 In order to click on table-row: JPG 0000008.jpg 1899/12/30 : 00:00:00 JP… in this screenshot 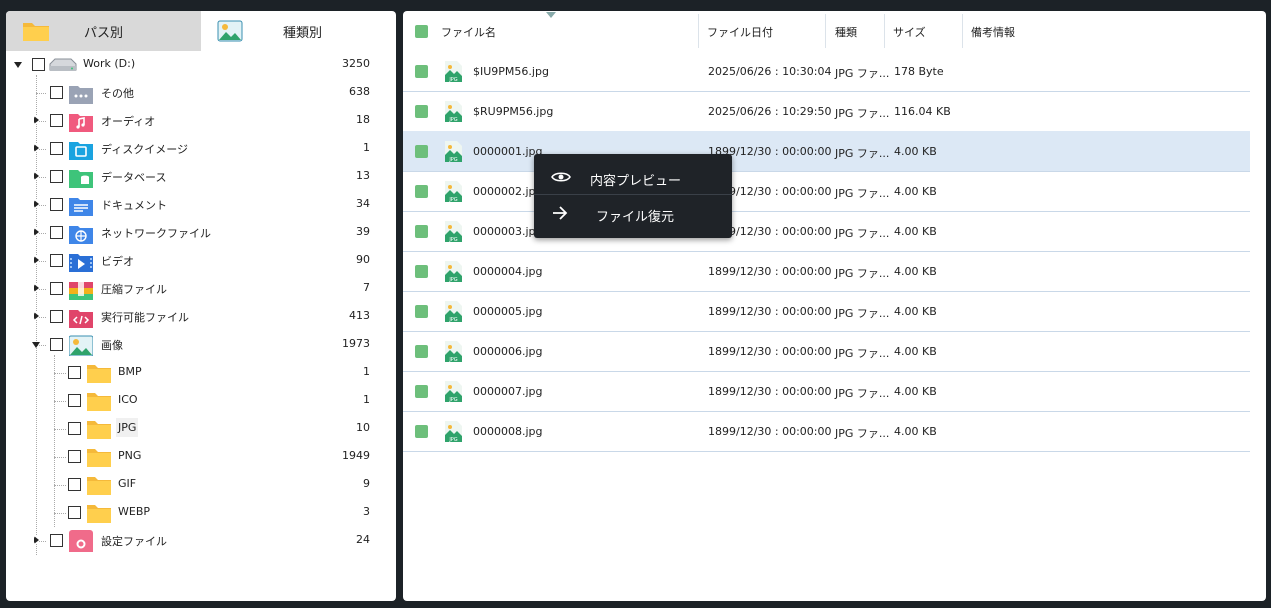, I will do `click(826, 431)`.